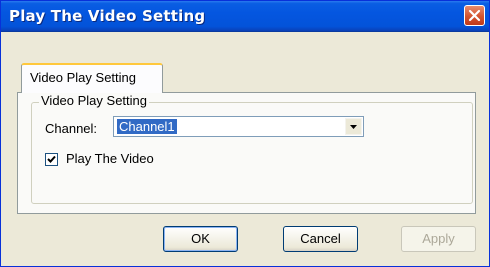 This screenshot has height=267, width=490. I want to click on close-icon, so click(474, 15).